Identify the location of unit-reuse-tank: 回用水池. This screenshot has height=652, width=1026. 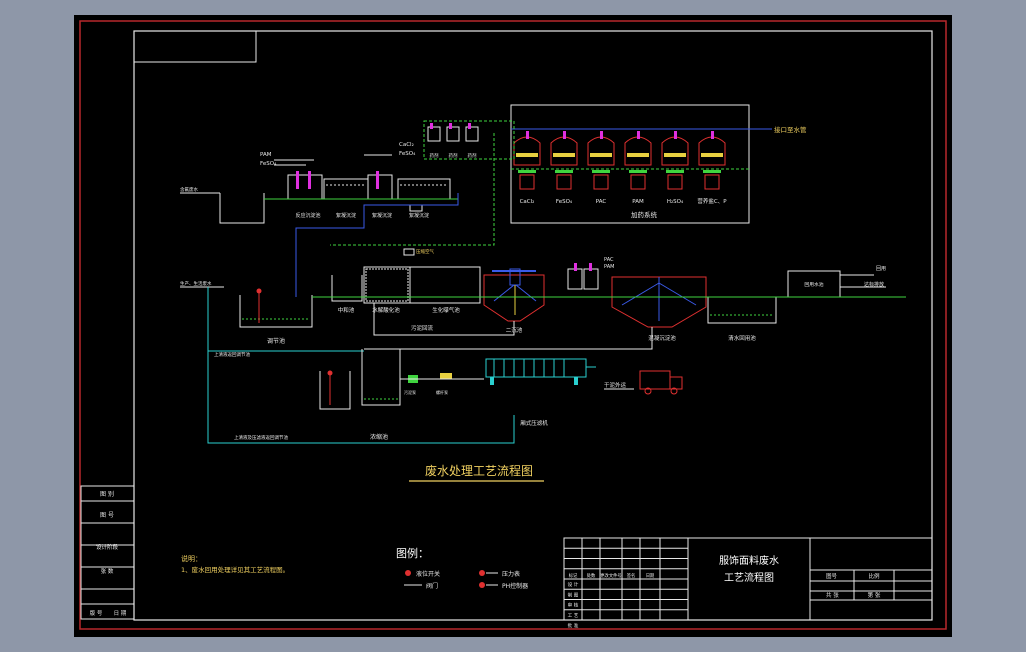
(813, 284).